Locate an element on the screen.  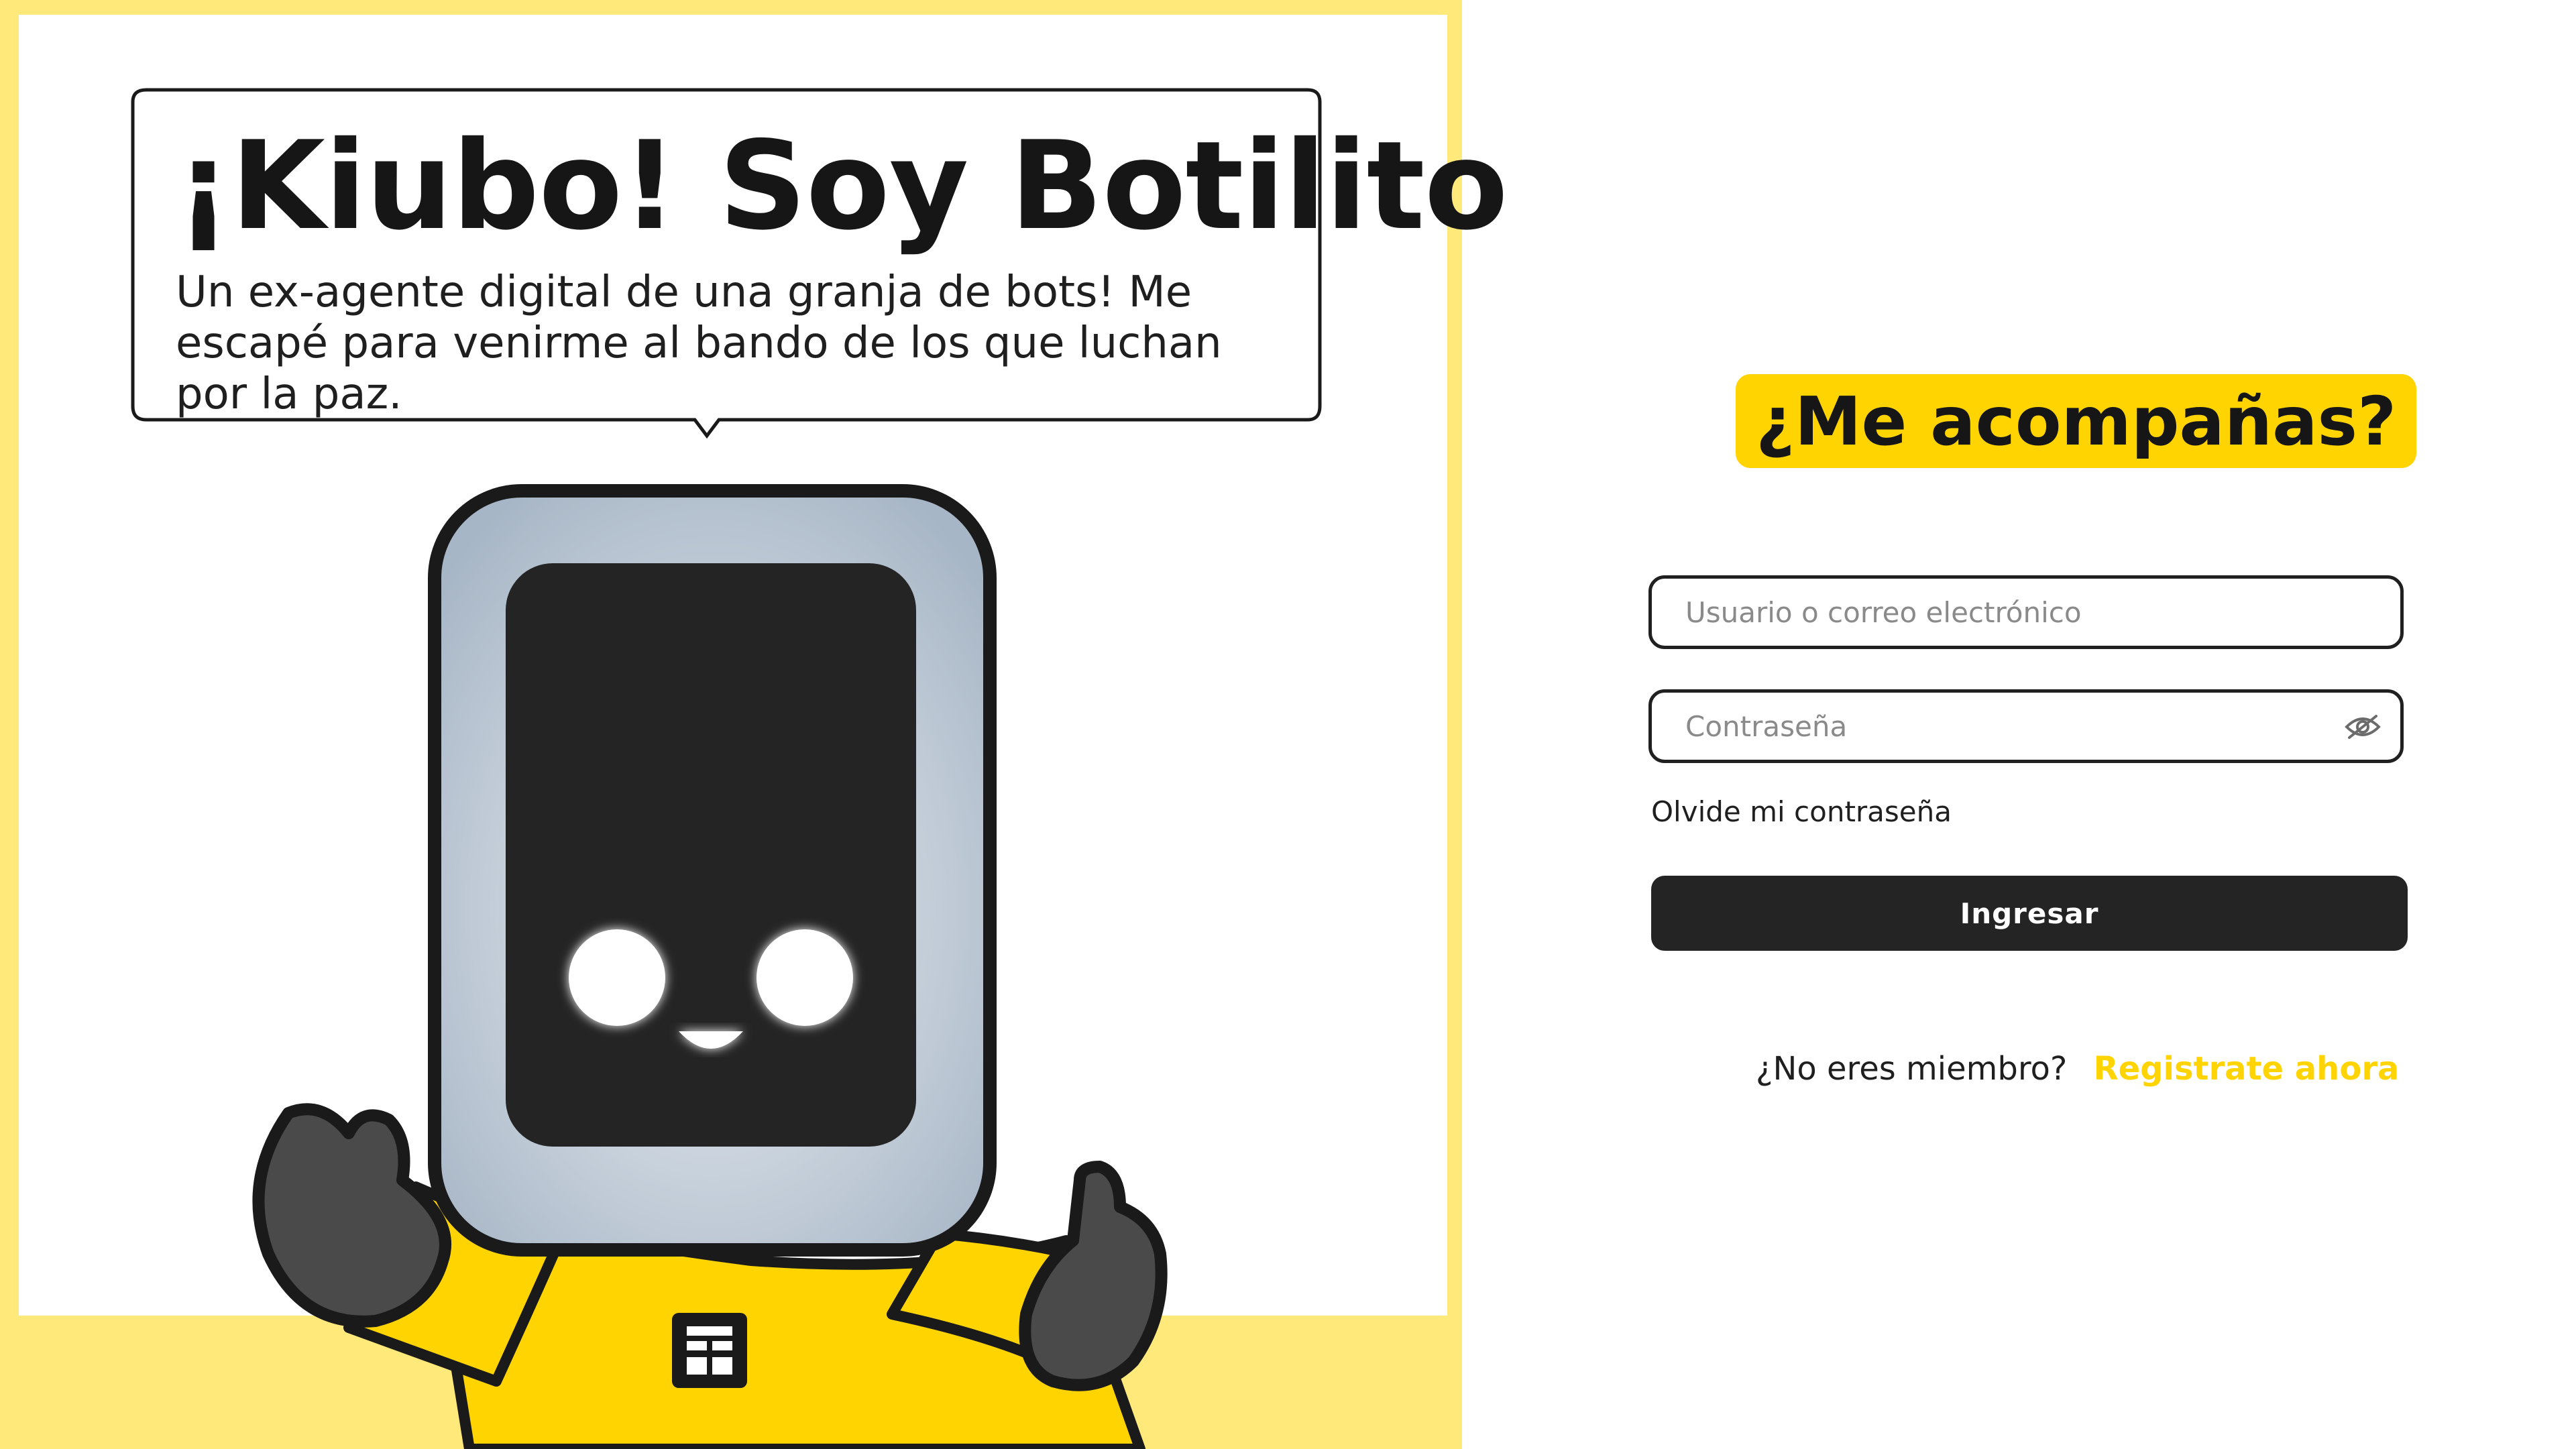
password-visibility-toggle is located at coordinates (2362, 727).